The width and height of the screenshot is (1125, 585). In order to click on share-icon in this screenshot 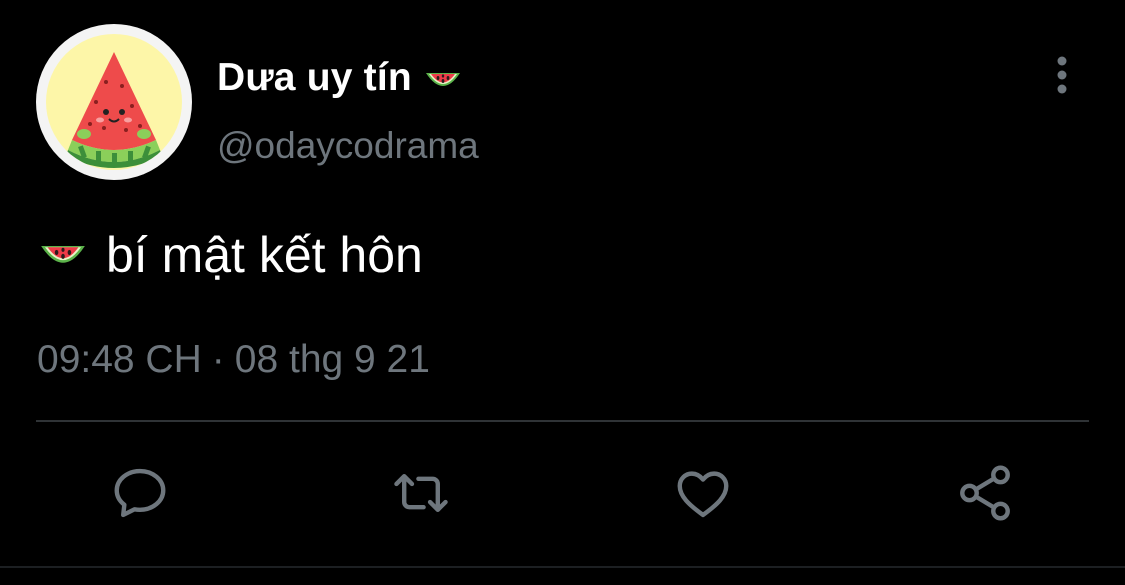, I will do `click(985, 493)`.